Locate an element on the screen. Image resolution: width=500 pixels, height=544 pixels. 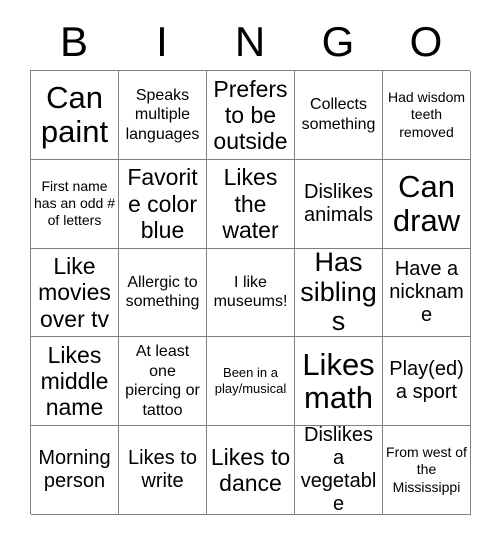
bingo-cell-label: Allergic to something is located at coordinates (162, 292).